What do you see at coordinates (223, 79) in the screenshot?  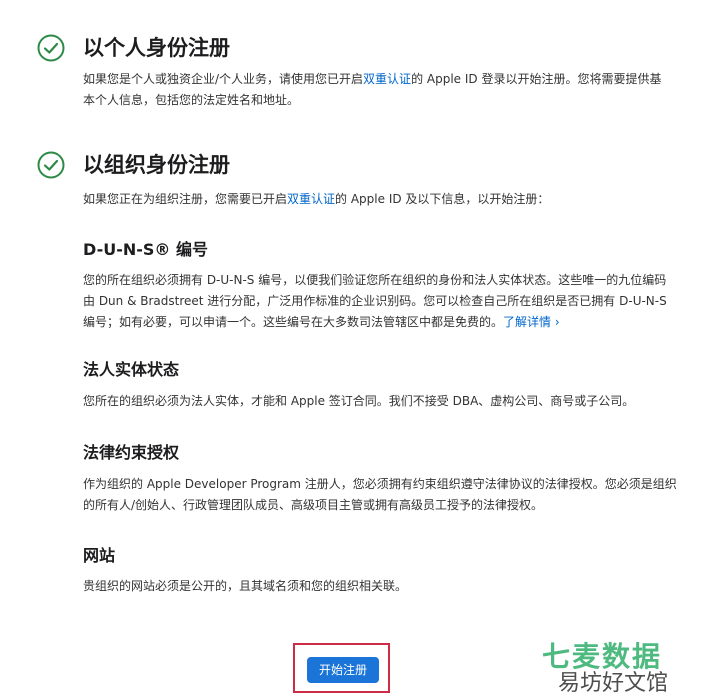 I see `individual-desc-before: 如果您是个人或独资企业/个人业务，请使用您已开启` at bounding box center [223, 79].